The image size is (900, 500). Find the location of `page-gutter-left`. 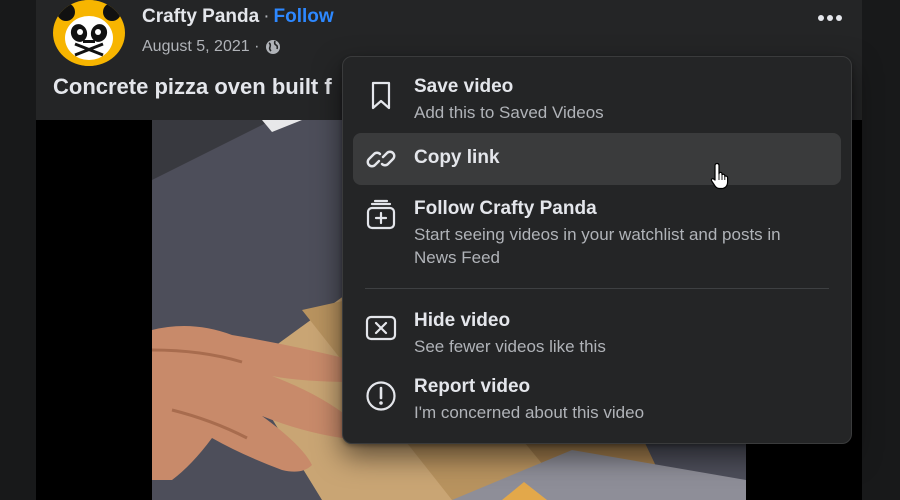

page-gutter-left is located at coordinates (18, 250).